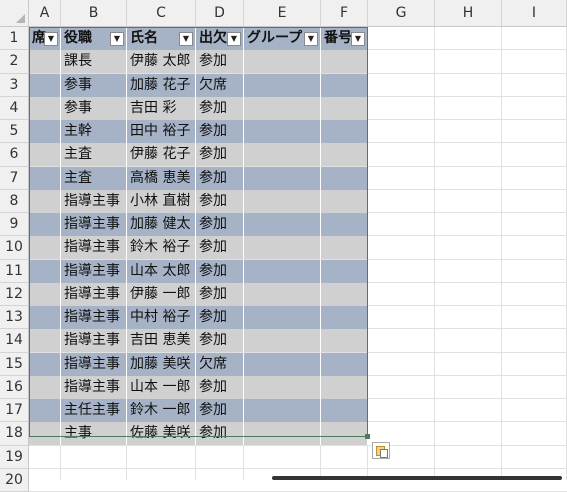 The width and height of the screenshot is (567, 492). What do you see at coordinates (94, 131) in the screenshot?
I see `table-cell: 主幹` at bounding box center [94, 131].